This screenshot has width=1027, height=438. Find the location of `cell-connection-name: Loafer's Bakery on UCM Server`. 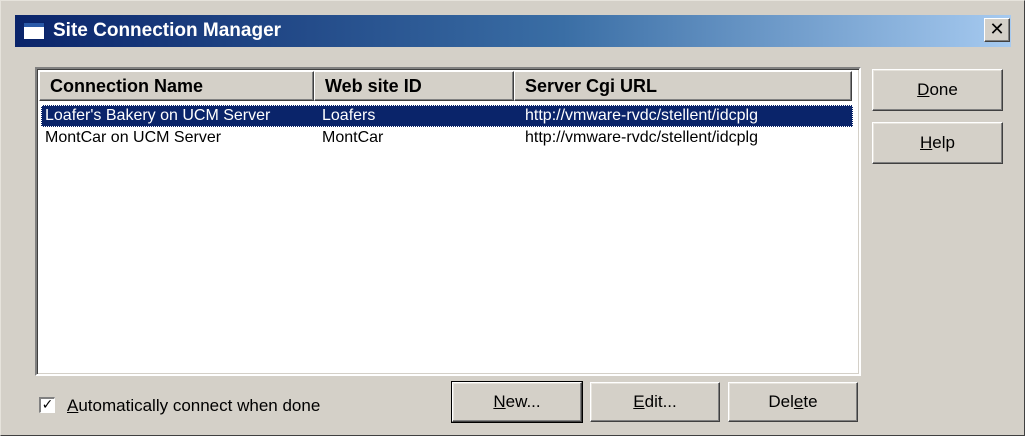

cell-connection-name: Loafer's Bakery on UCM Server is located at coordinates (158, 115).